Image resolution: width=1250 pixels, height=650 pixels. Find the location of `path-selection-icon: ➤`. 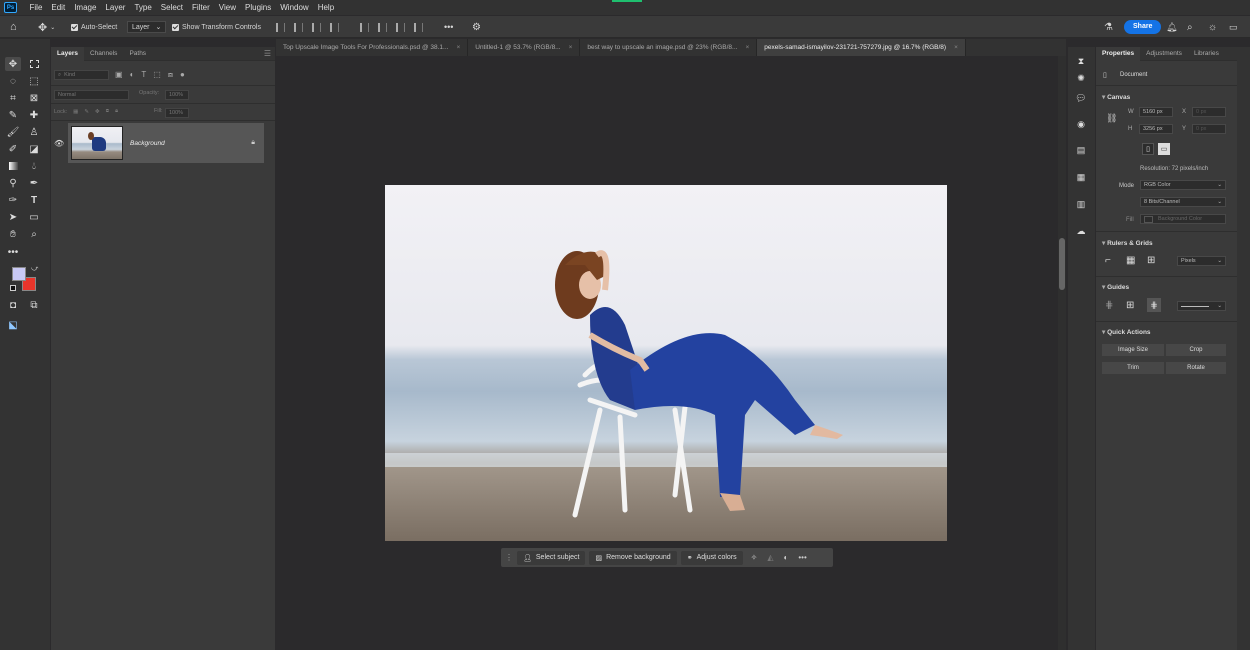

path-selection-icon: ➤ is located at coordinates (13, 217).